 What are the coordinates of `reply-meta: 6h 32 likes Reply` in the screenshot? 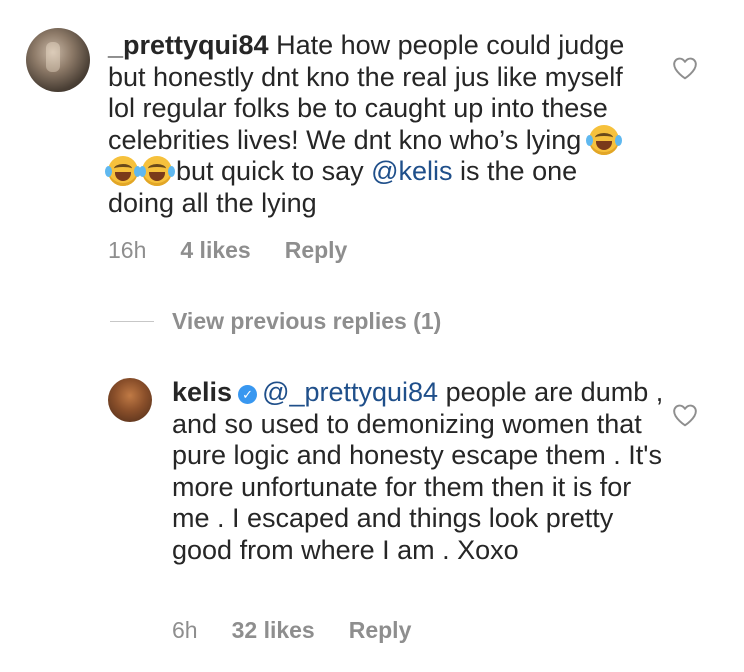 It's located at (291, 630).